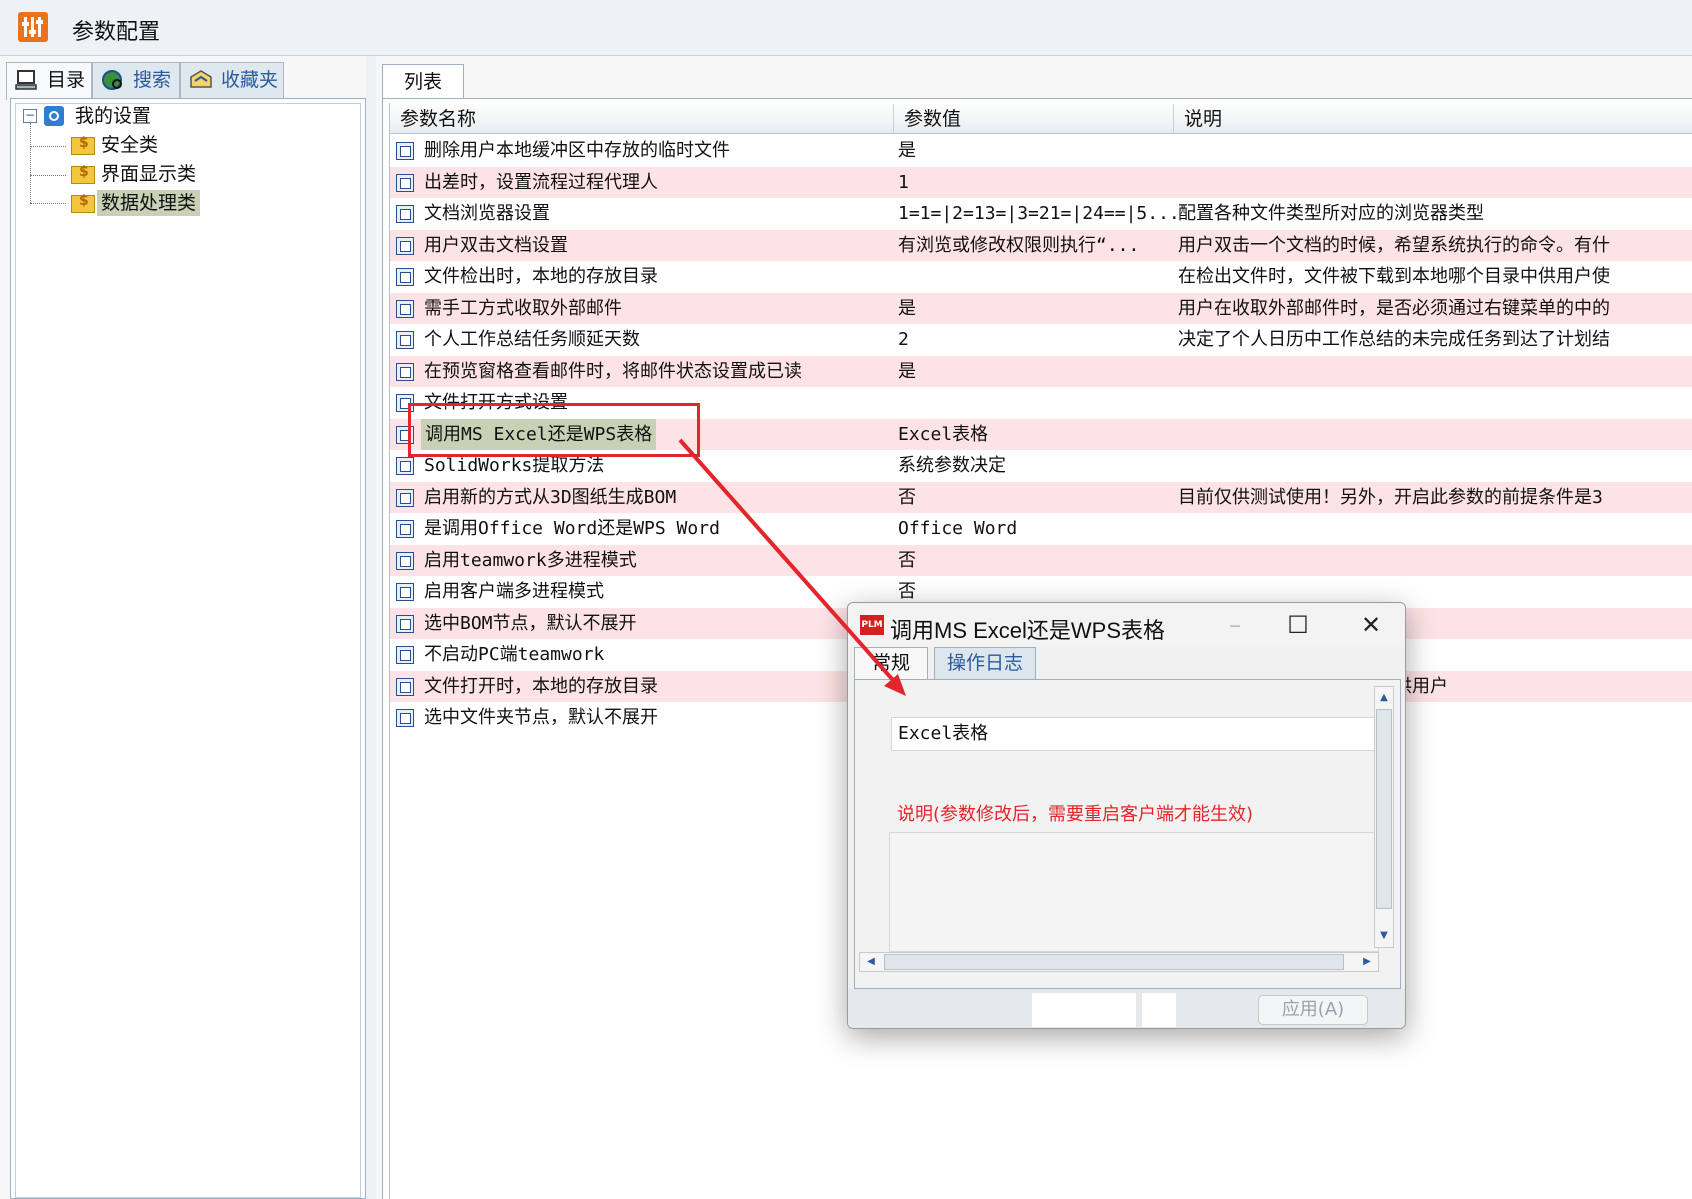  What do you see at coordinates (541, 182) in the screenshot?
I see `cell-parameter-name: 出差时，设置流程过程代理人` at bounding box center [541, 182].